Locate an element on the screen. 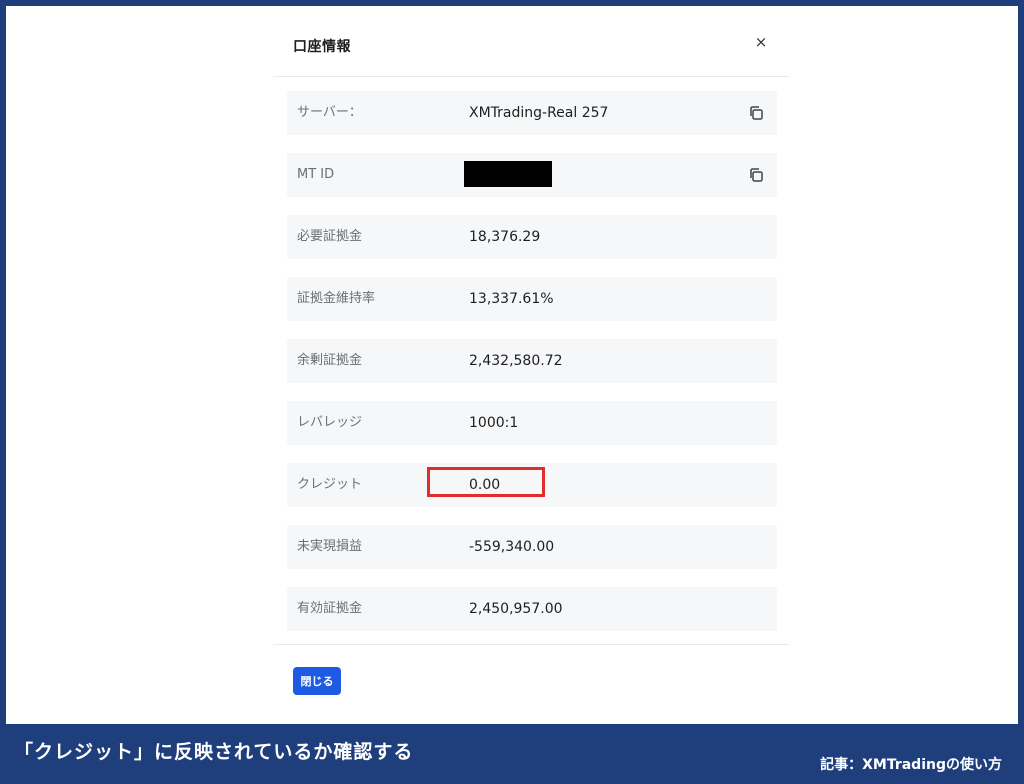  row-value: 2,450,957.00 is located at coordinates (516, 609).